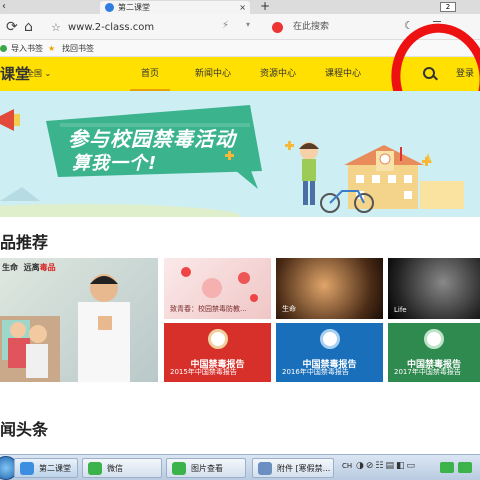 This screenshot has height=480, width=480. I want to click on input-method-indicator: CH, so click(347, 466).